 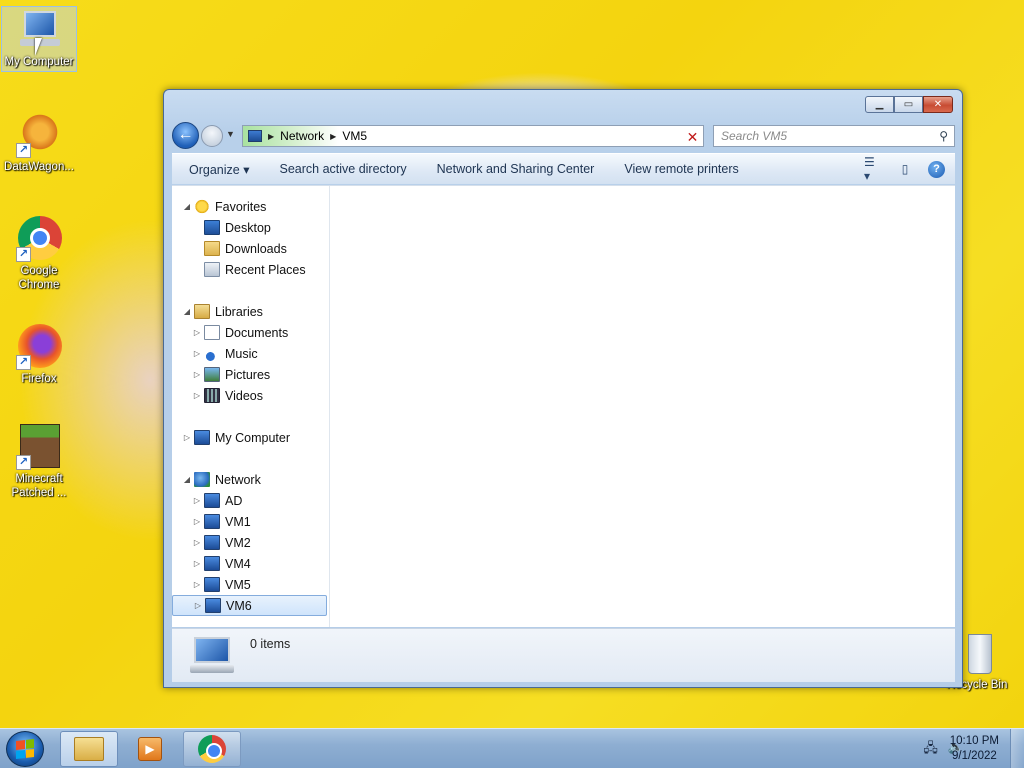 What do you see at coordinates (516, 169) in the screenshot?
I see `network-sharing-center-button: Network and Sharing Center` at bounding box center [516, 169].